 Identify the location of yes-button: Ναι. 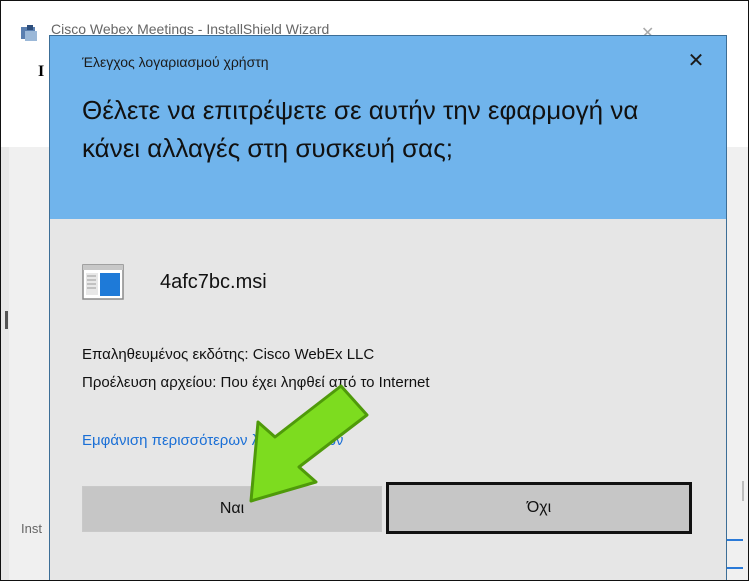
(232, 509).